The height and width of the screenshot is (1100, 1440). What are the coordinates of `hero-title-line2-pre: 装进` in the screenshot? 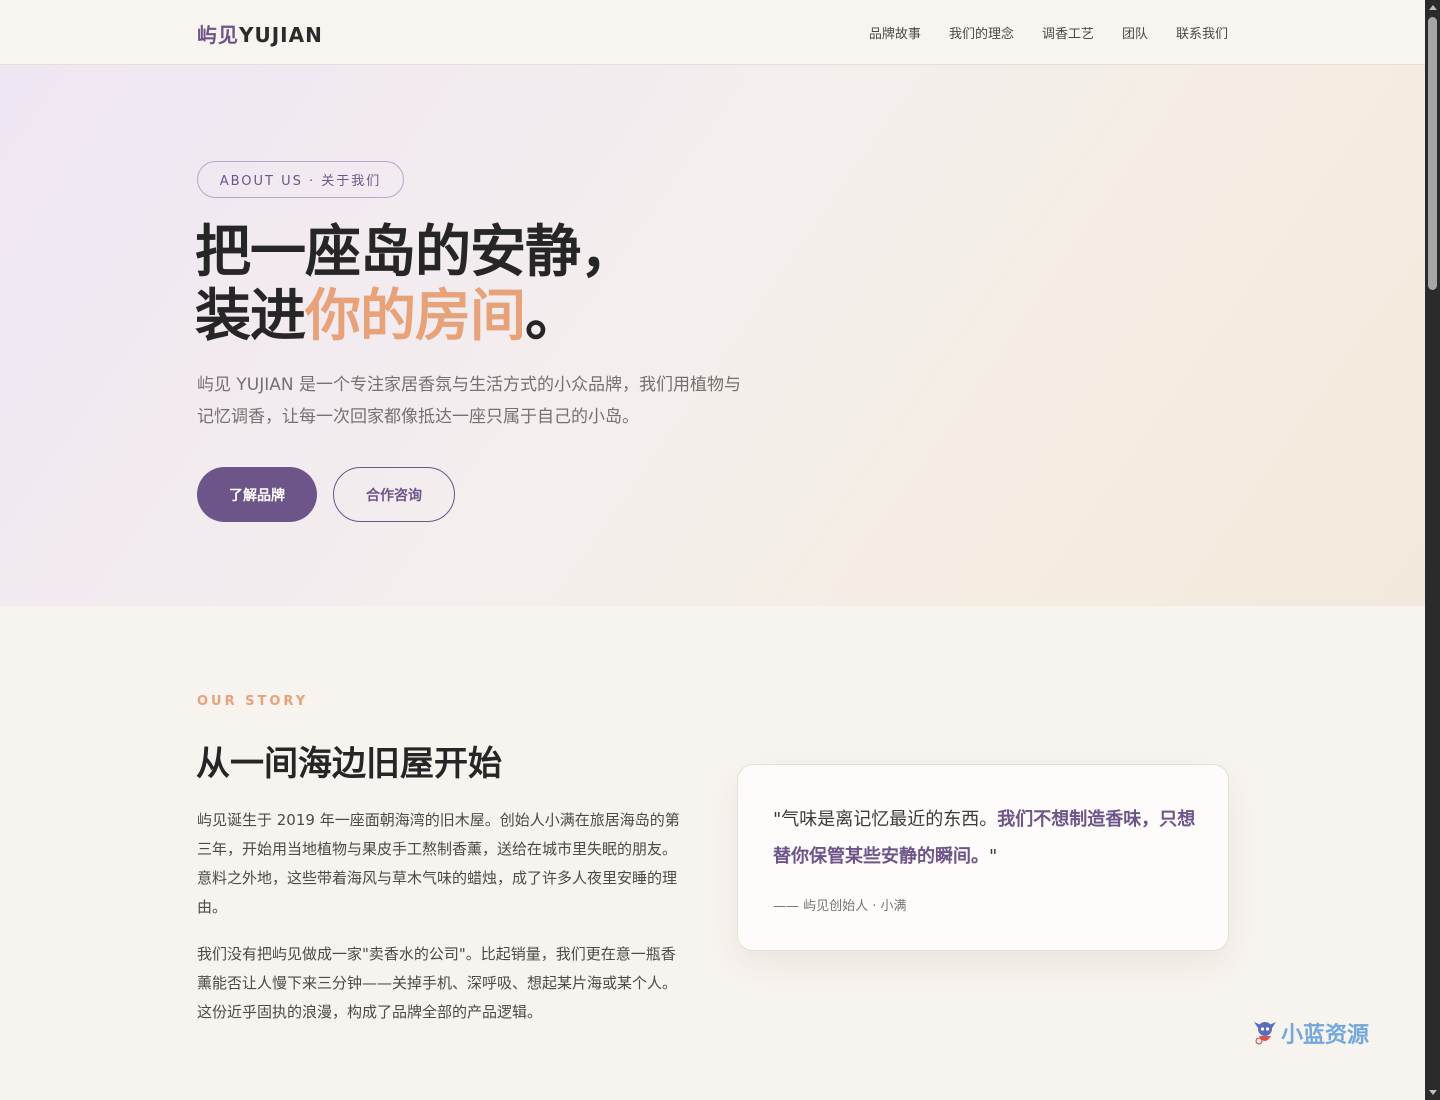 It's located at (250, 316).